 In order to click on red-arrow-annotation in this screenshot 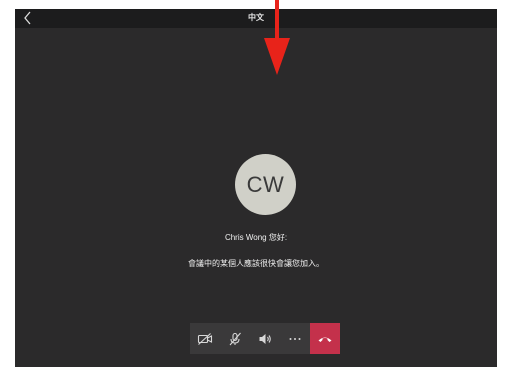, I will do `click(277, 37)`.